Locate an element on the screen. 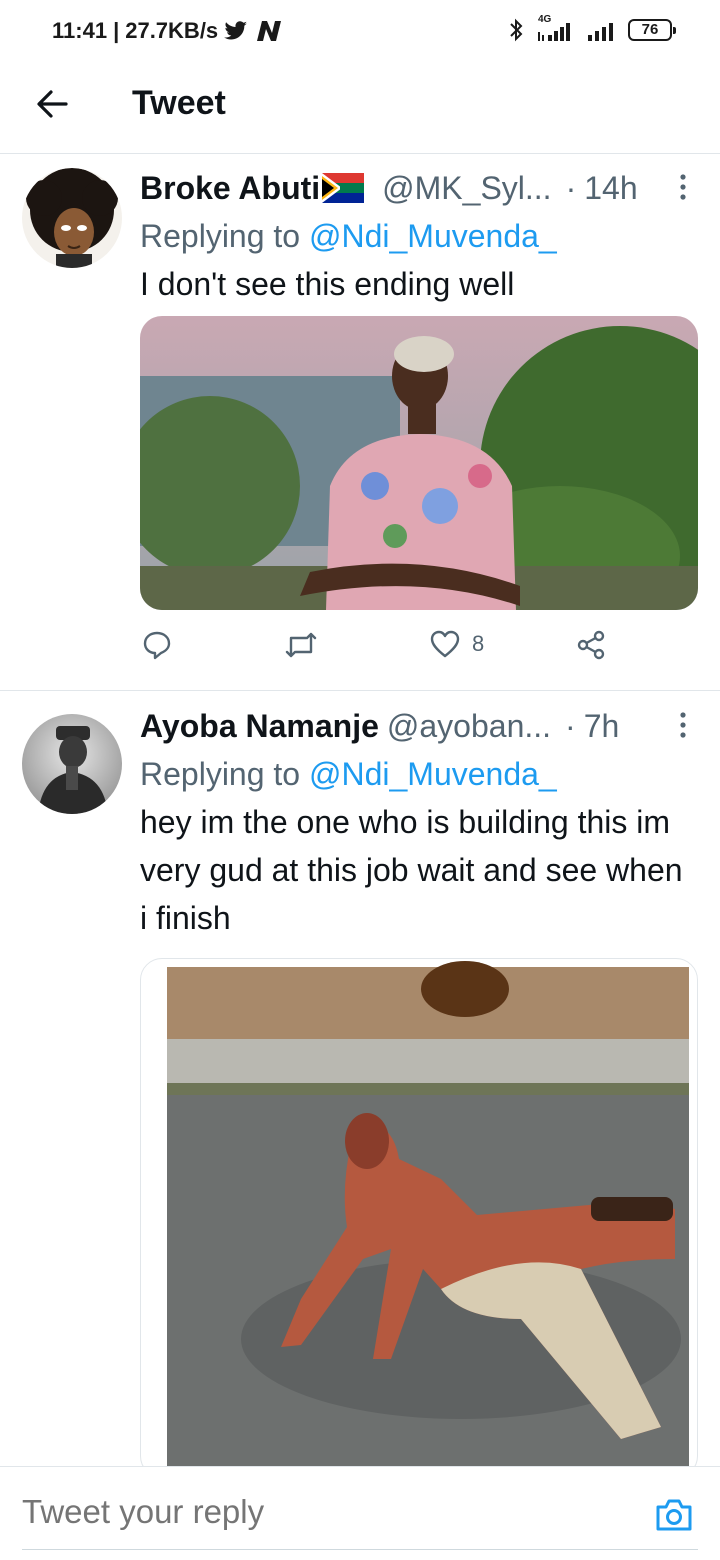 The height and width of the screenshot is (1560, 720). tweet-header: Broke Abuti @MK_Syl... · 14h is located at coordinates (389, 188).